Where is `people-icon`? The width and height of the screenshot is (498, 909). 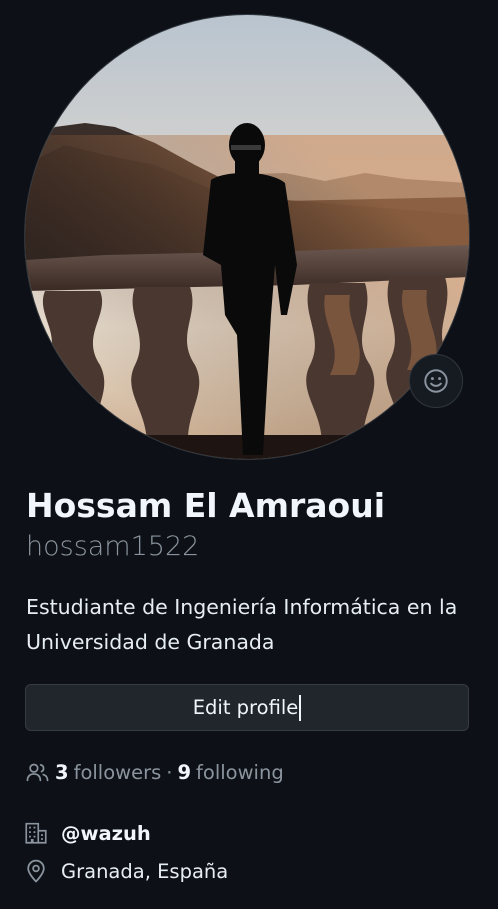 people-icon is located at coordinates (37, 772).